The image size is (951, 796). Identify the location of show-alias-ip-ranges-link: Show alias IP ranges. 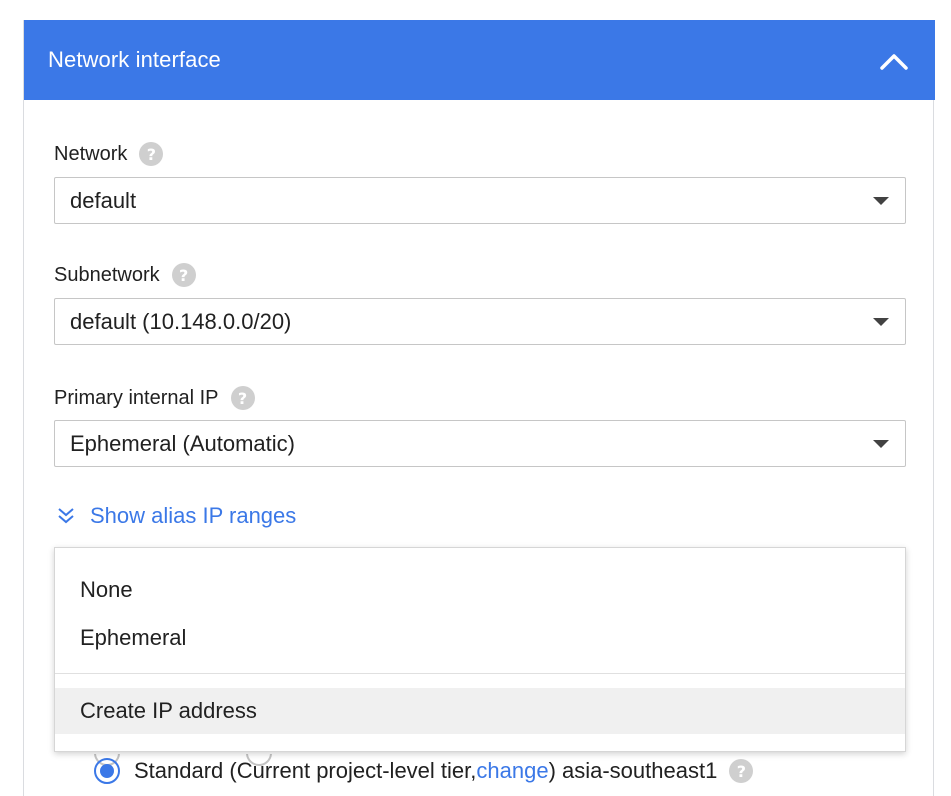
(176, 516).